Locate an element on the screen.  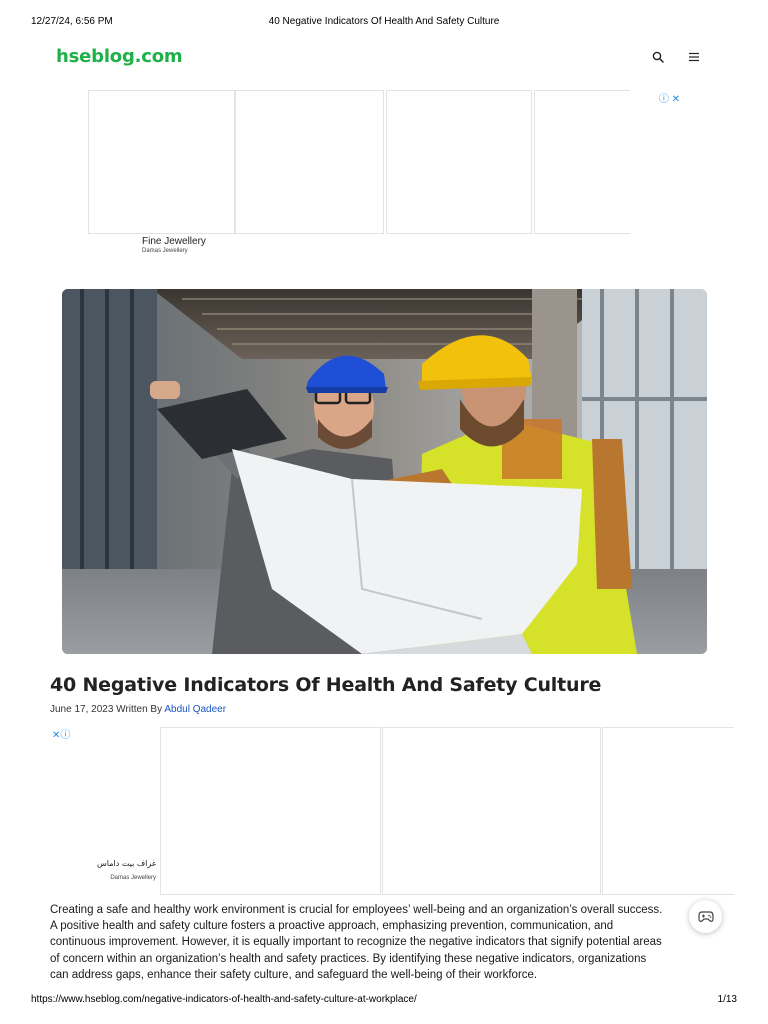
search-button is located at coordinates (658, 57).